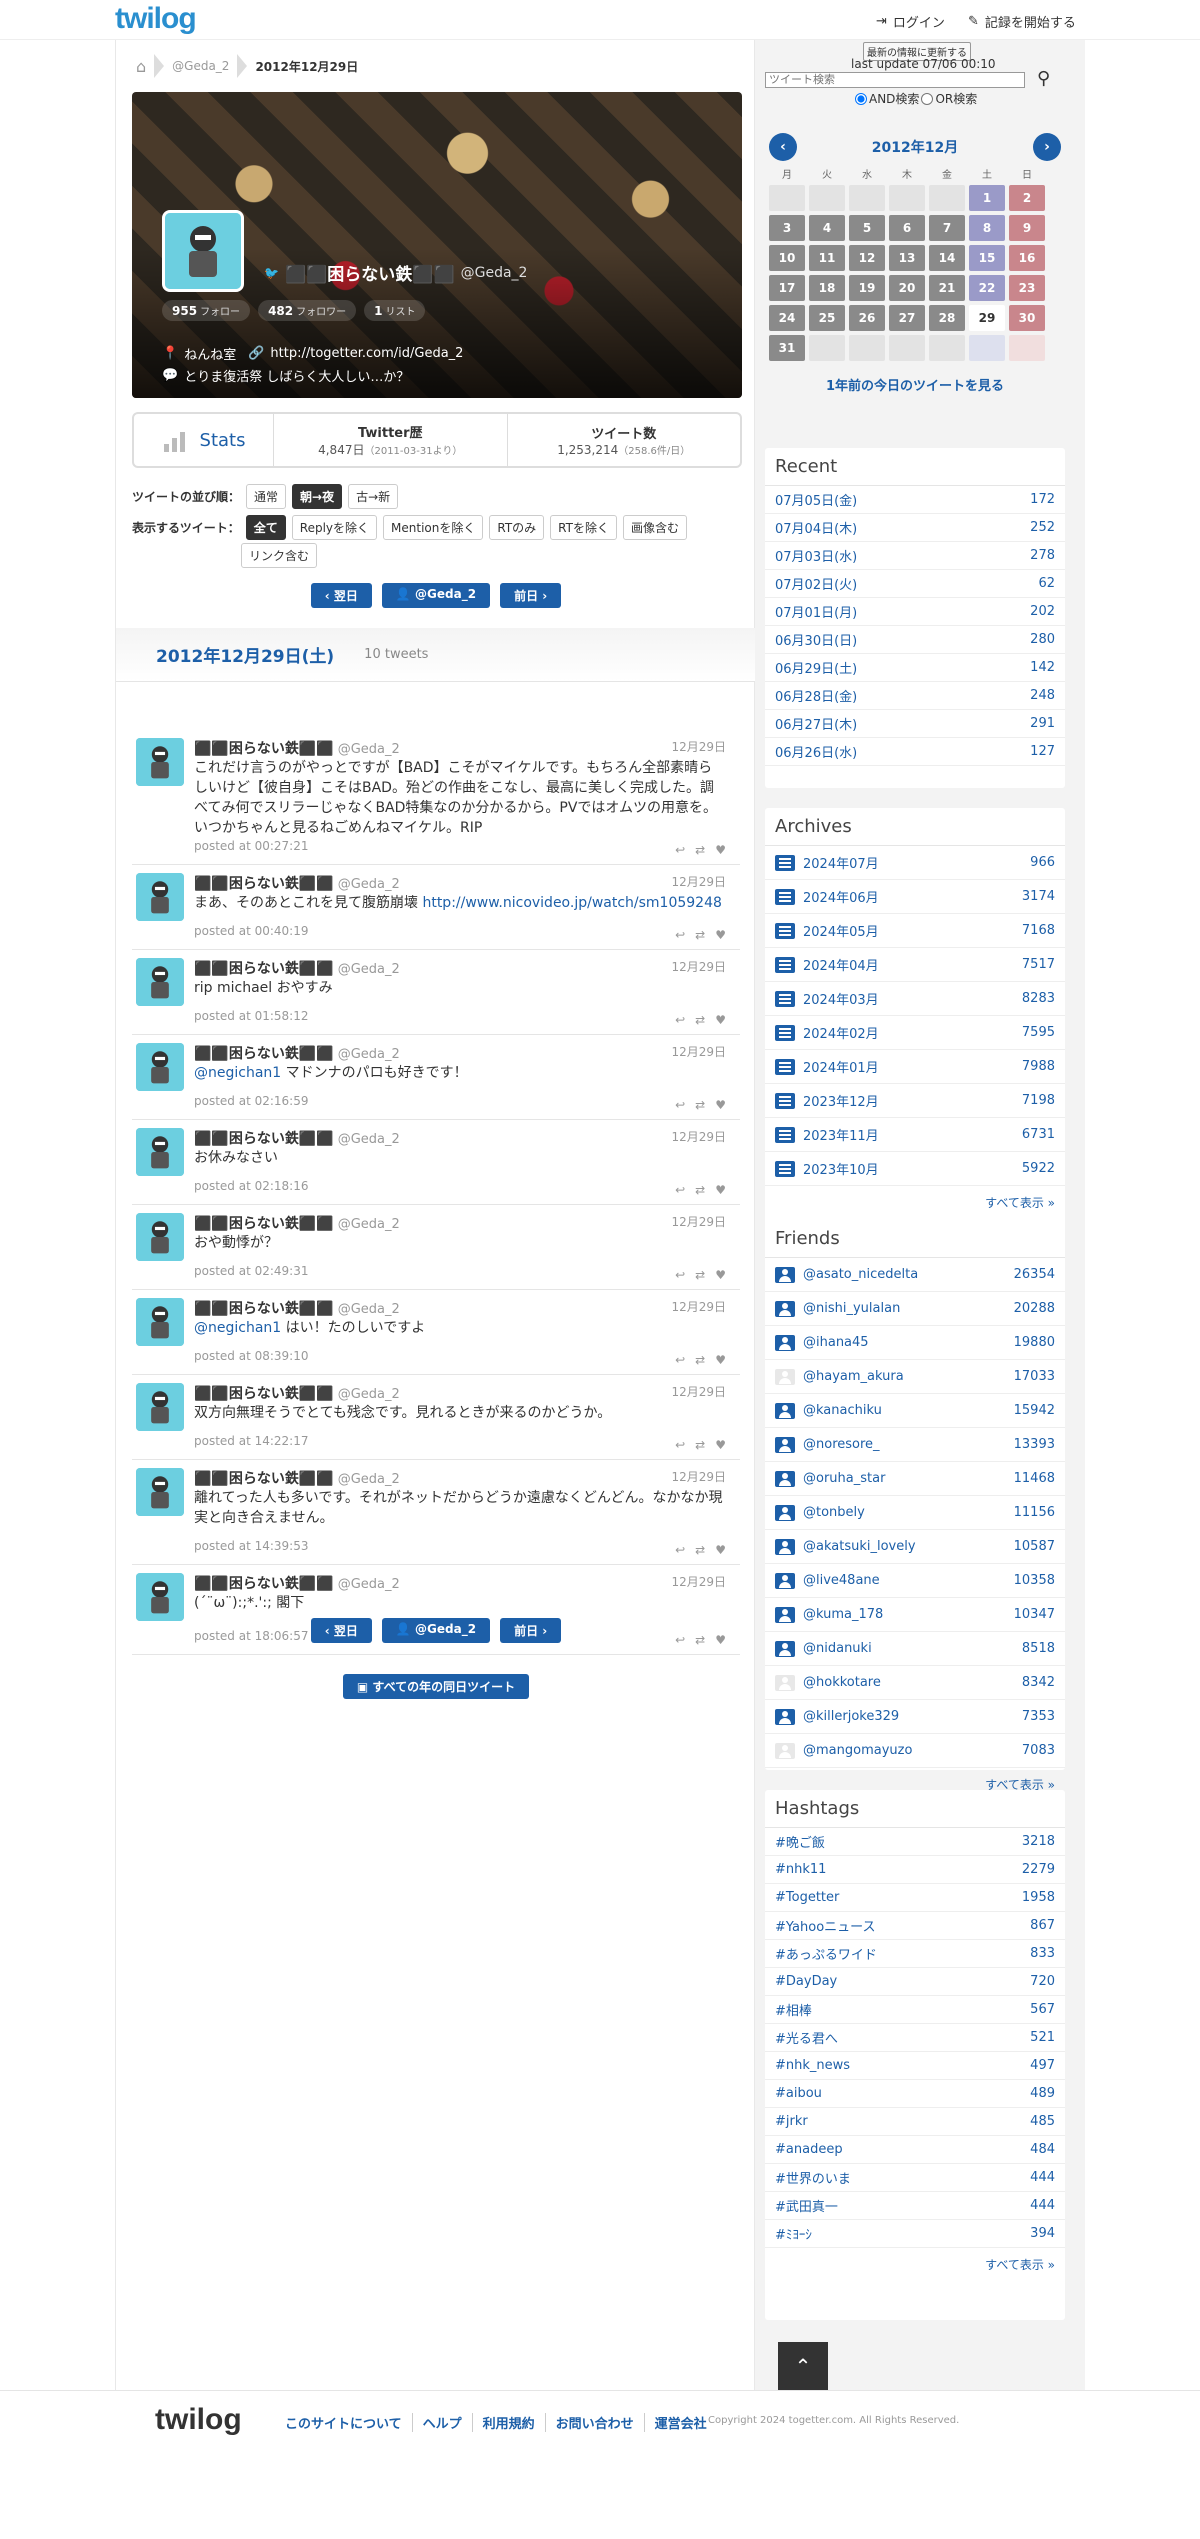 This screenshot has height=2539, width=1200. Describe the element at coordinates (867, 318) in the screenshot. I see `calendar-day: 26` at that location.